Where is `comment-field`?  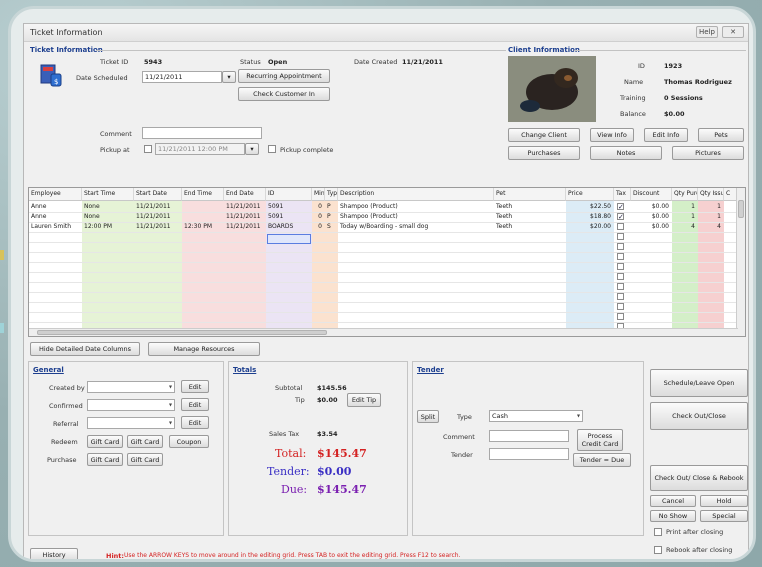
comment-field is located at coordinates (202, 133).